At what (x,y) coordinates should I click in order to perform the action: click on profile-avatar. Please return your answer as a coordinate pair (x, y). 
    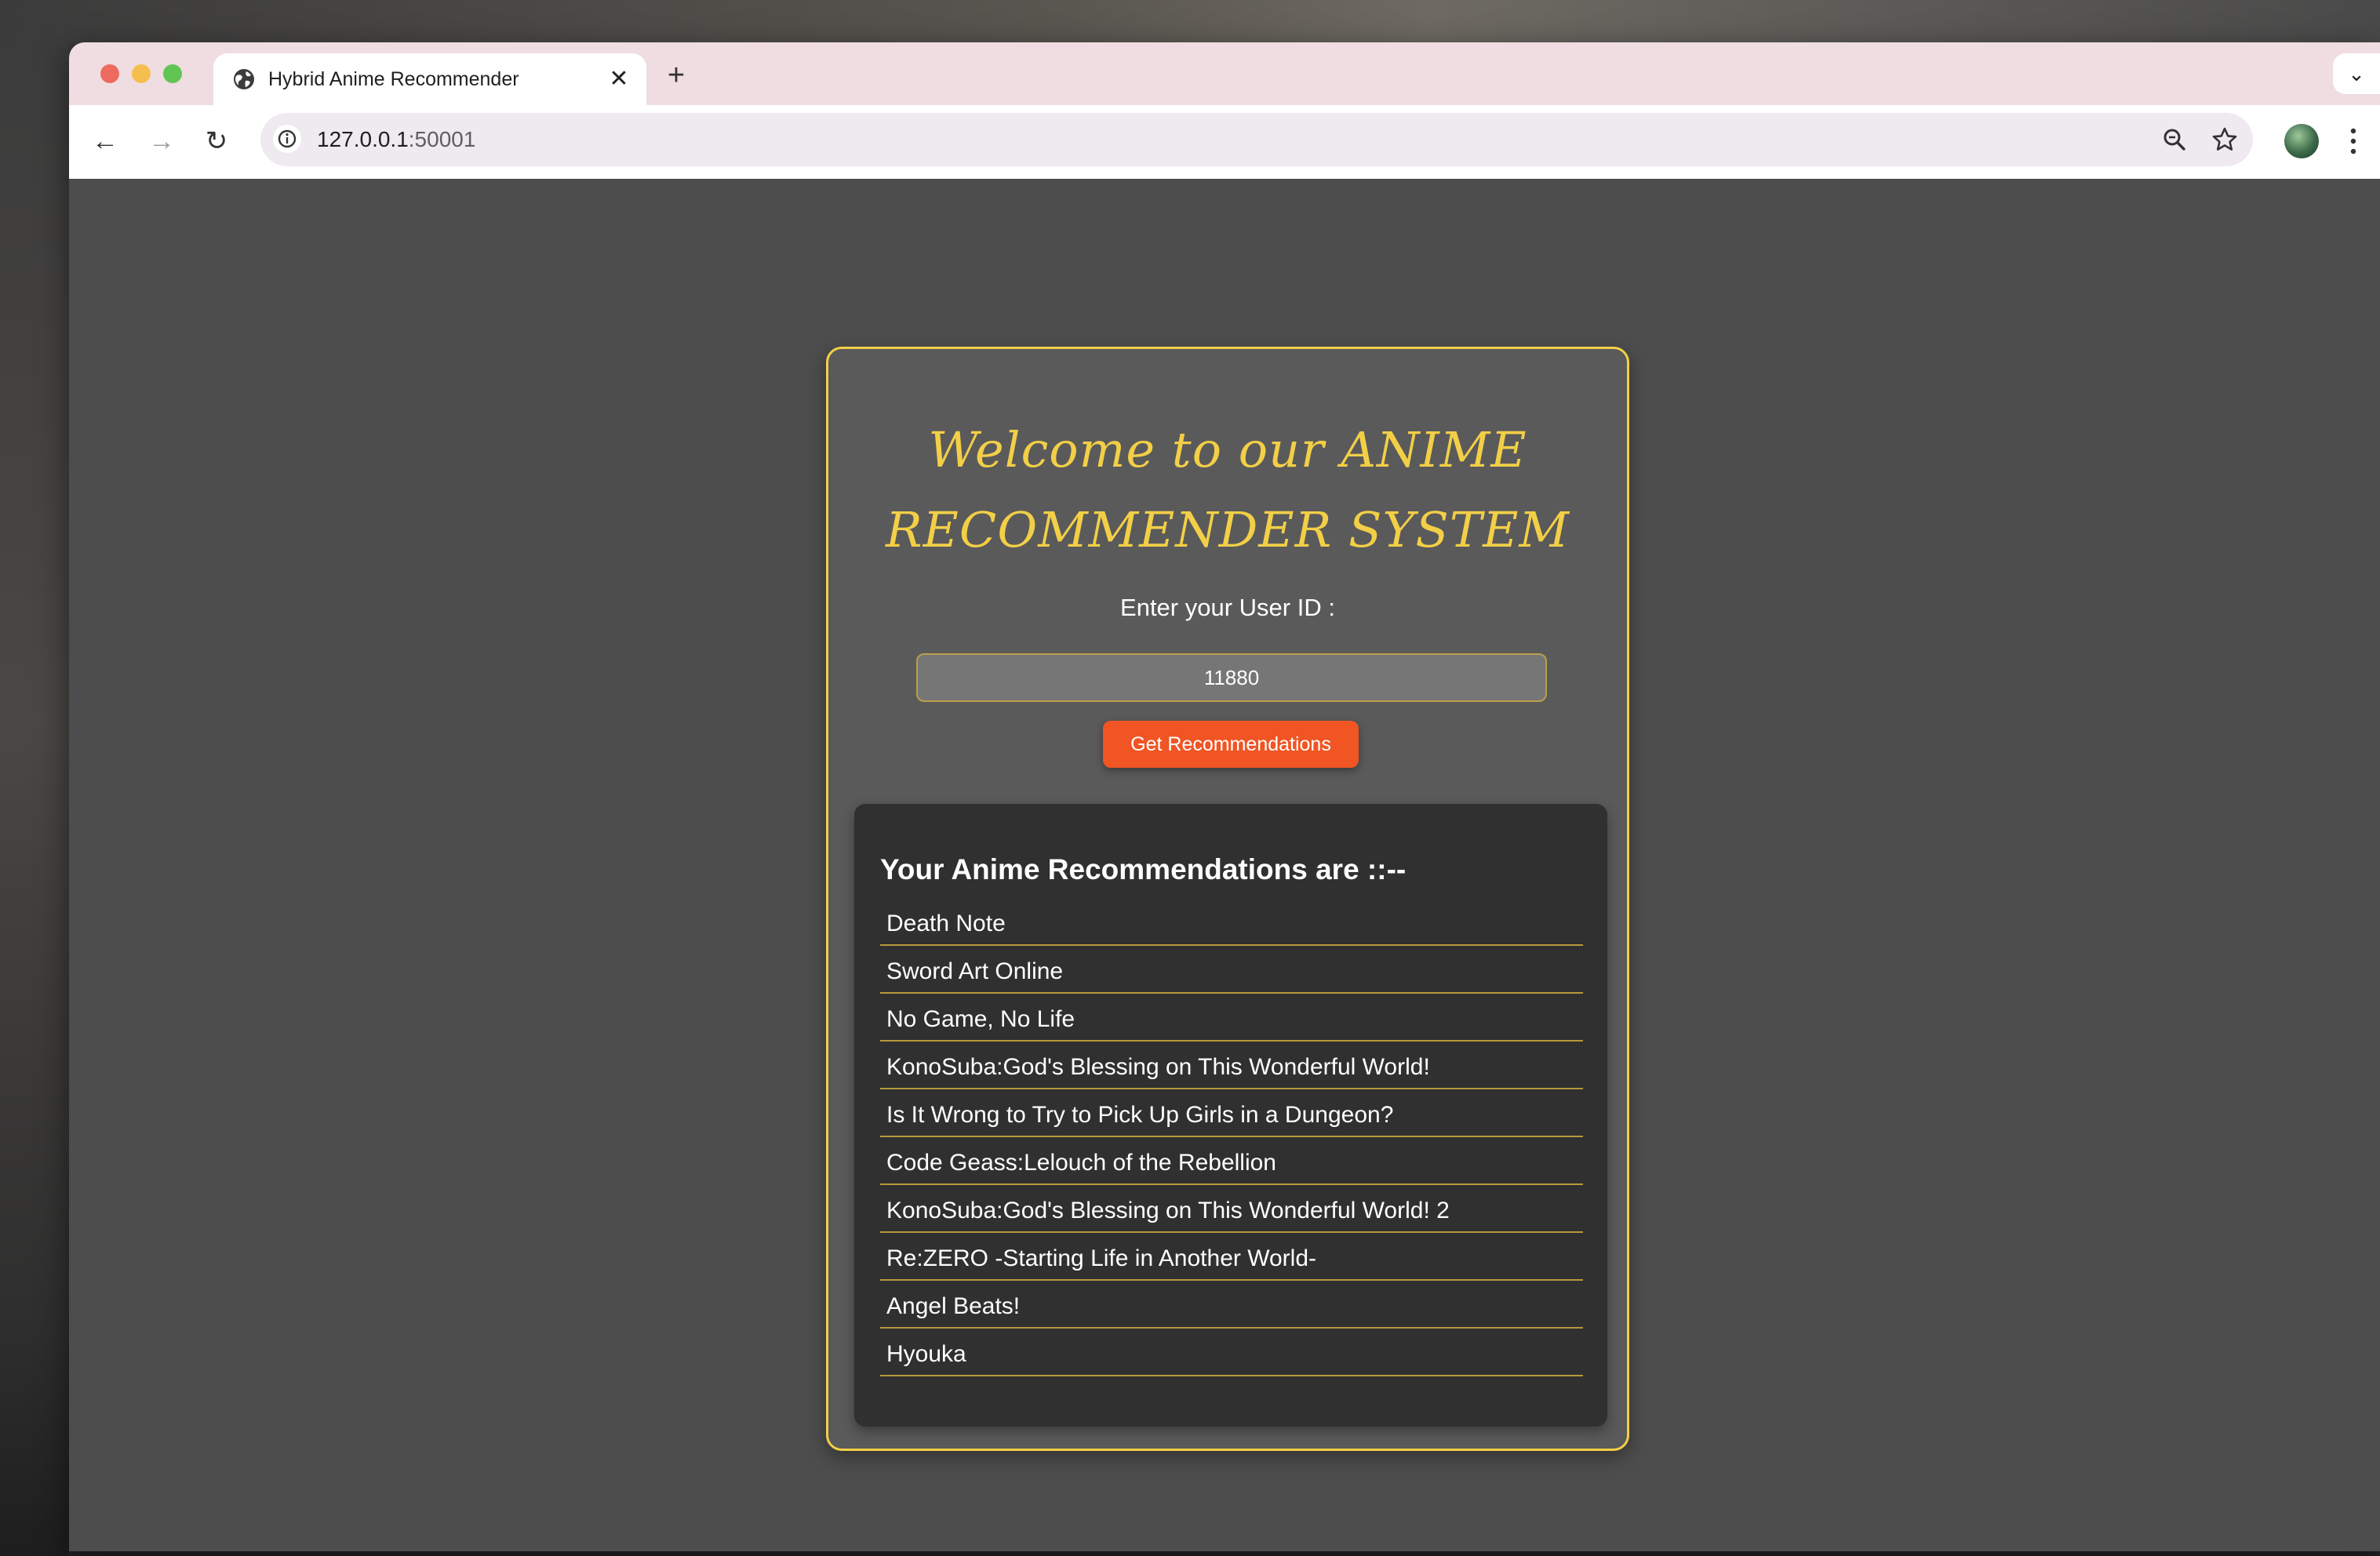
    Looking at the image, I should click on (2301, 141).